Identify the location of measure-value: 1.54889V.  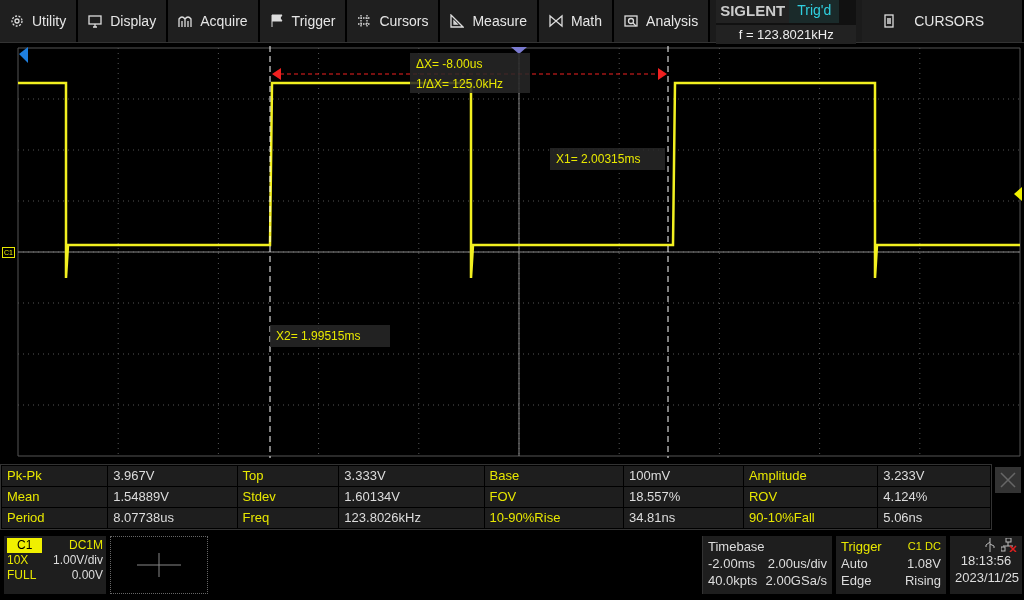
(172, 497).